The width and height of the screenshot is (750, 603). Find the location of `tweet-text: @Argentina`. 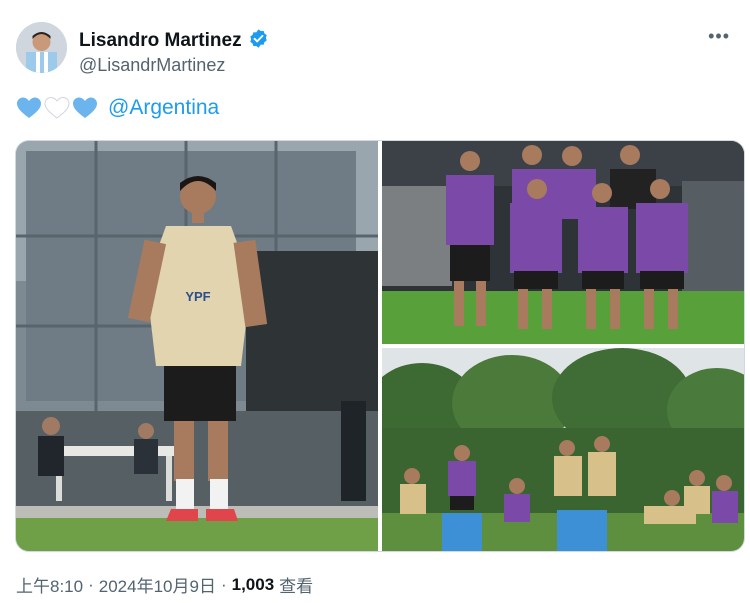

tweet-text: @Argentina is located at coordinates (117, 108).